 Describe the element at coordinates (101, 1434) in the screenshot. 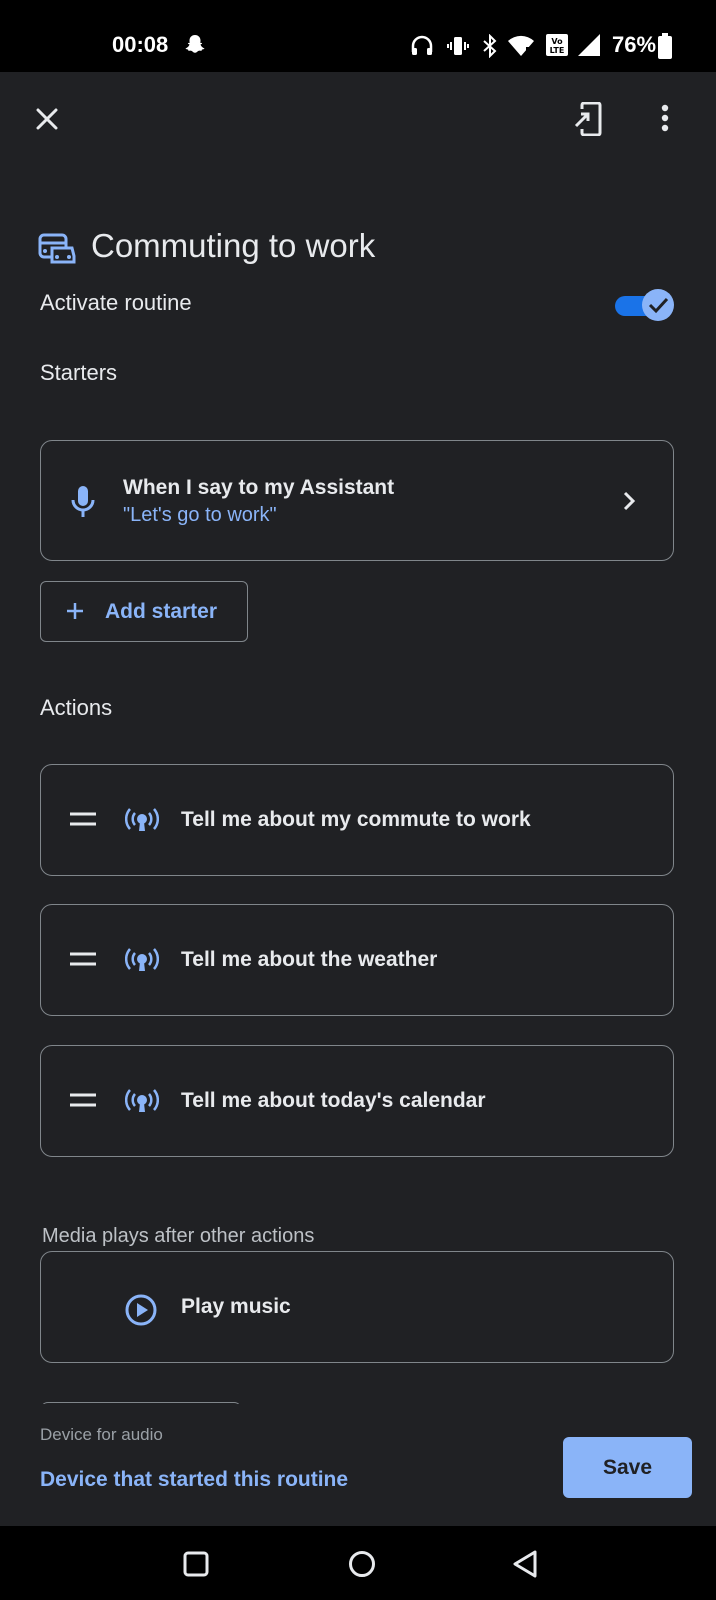

I see `audio-device-caption: Device for audio` at that location.